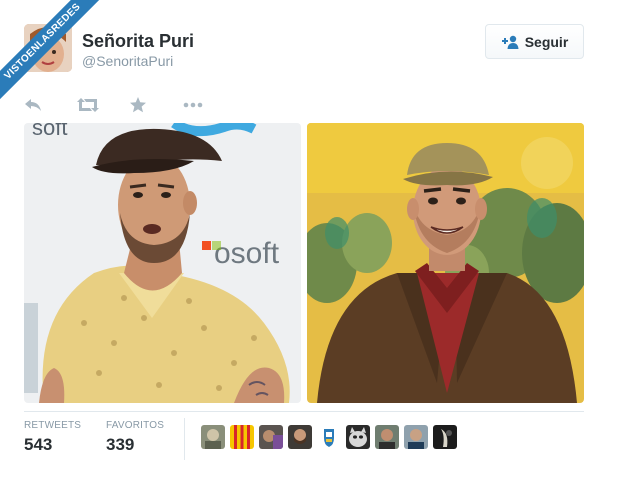 The image size is (620, 478). I want to click on retweets-label: RETWEETS, so click(53, 425).